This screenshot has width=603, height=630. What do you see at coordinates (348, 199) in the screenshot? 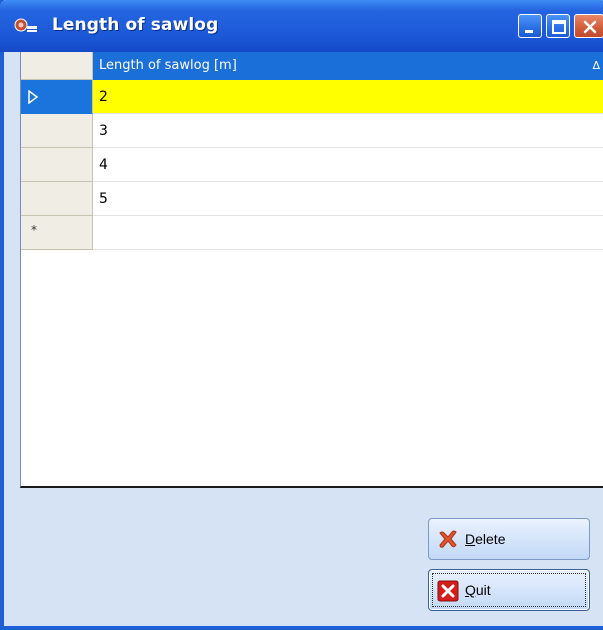
I see `table-row: 5` at bounding box center [348, 199].